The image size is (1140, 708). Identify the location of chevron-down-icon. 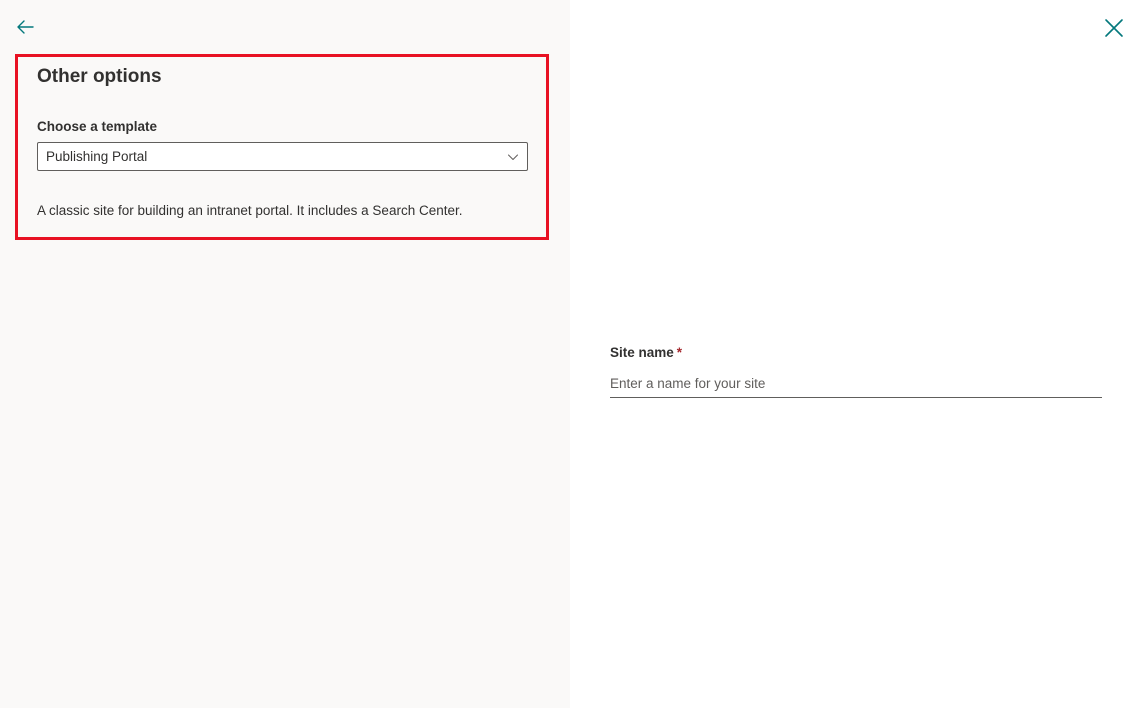
(513, 157).